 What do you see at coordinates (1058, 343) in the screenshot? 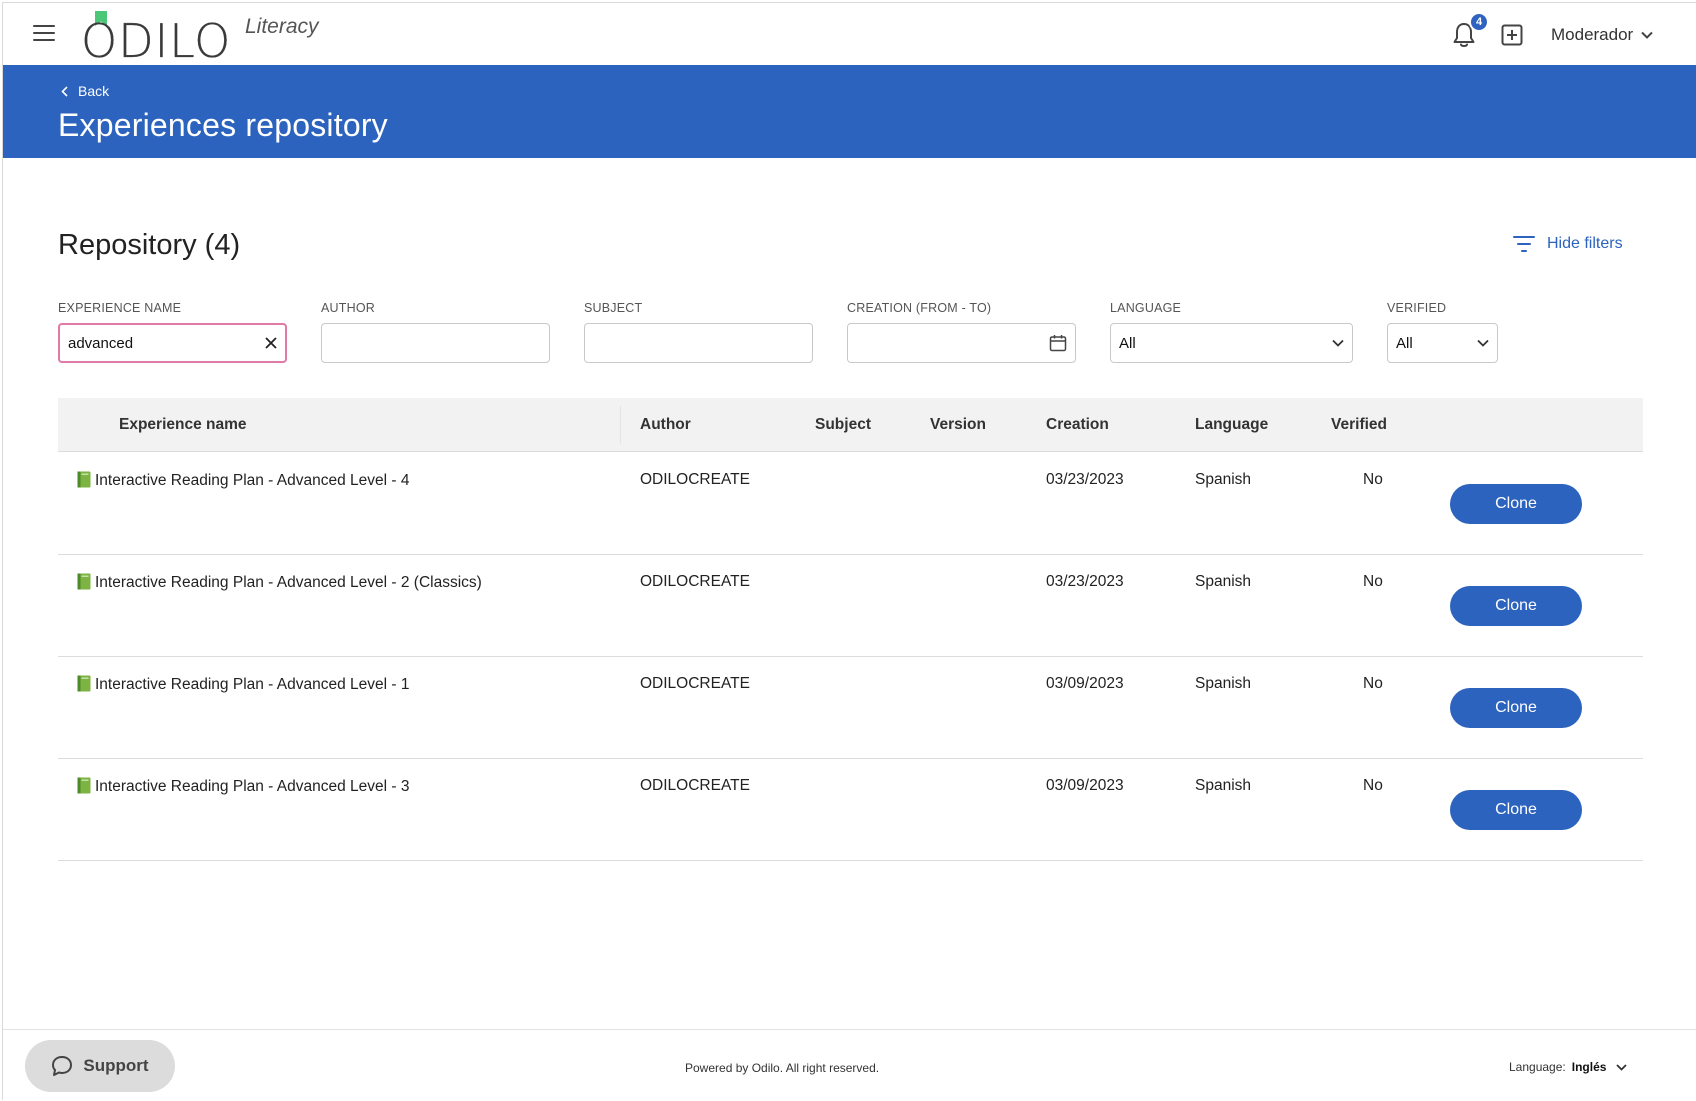
I see `calendar-icon` at bounding box center [1058, 343].